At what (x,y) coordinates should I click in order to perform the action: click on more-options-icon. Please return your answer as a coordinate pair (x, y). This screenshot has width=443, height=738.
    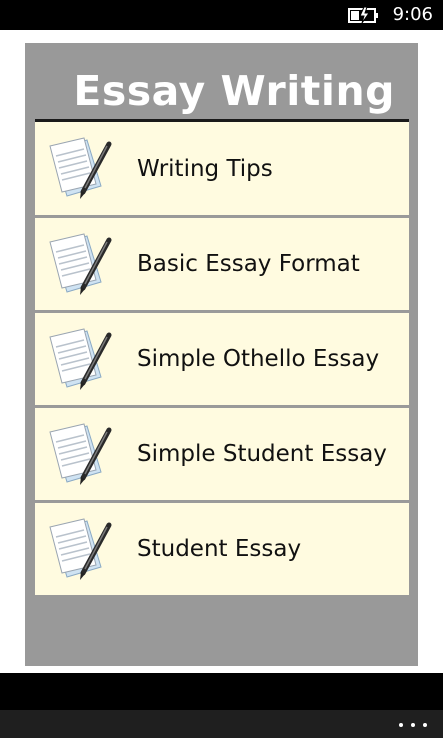
    Looking at the image, I should click on (401, 725).